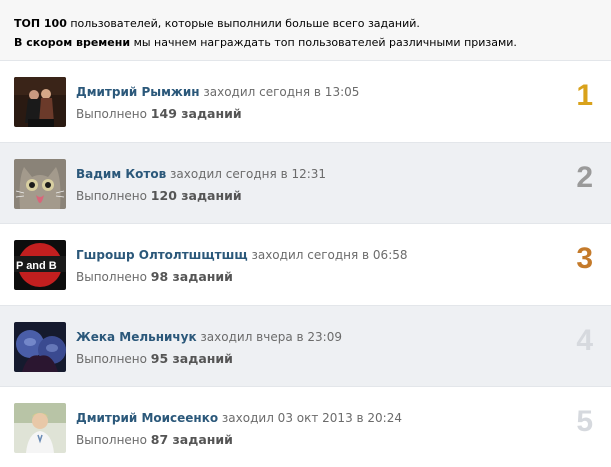 The width and height of the screenshot is (611, 467). Describe the element at coordinates (196, 113) in the screenshot. I see `tasks-count: 149 заданий` at that location.